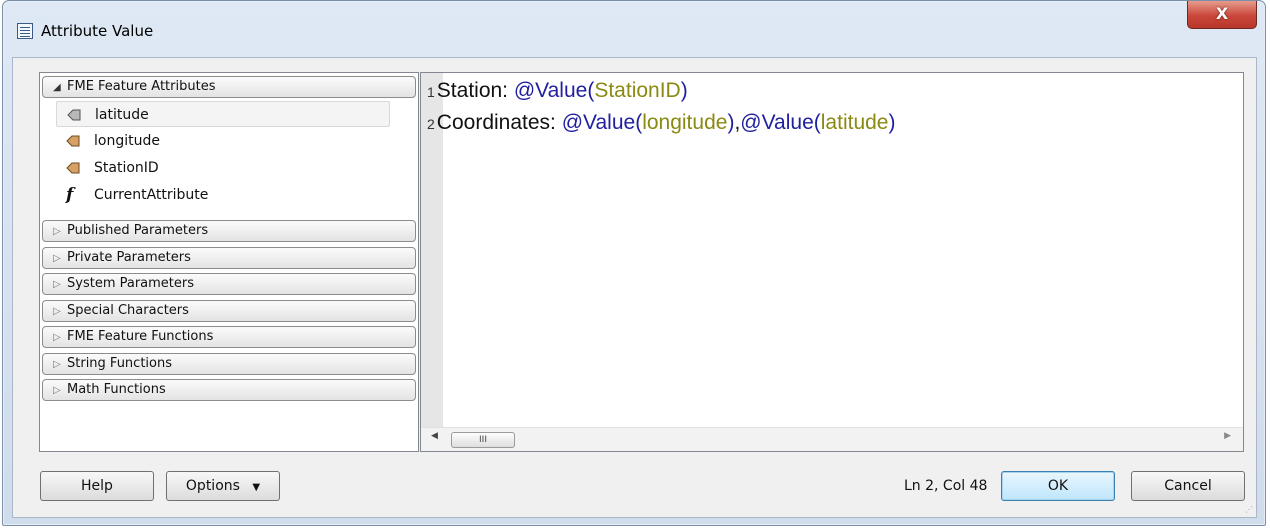 The width and height of the screenshot is (1270, 529). I want to click on options-label: Options, so click(212, 486).